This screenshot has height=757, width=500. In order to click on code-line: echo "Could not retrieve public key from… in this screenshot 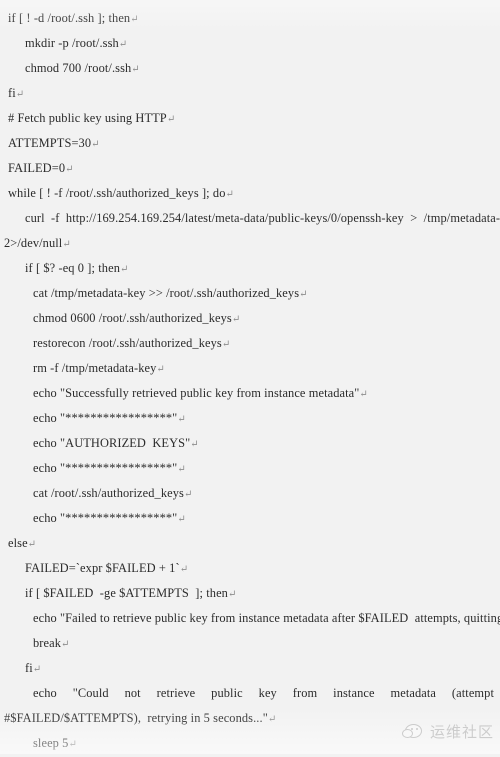, I will do `click(250, 693)`.